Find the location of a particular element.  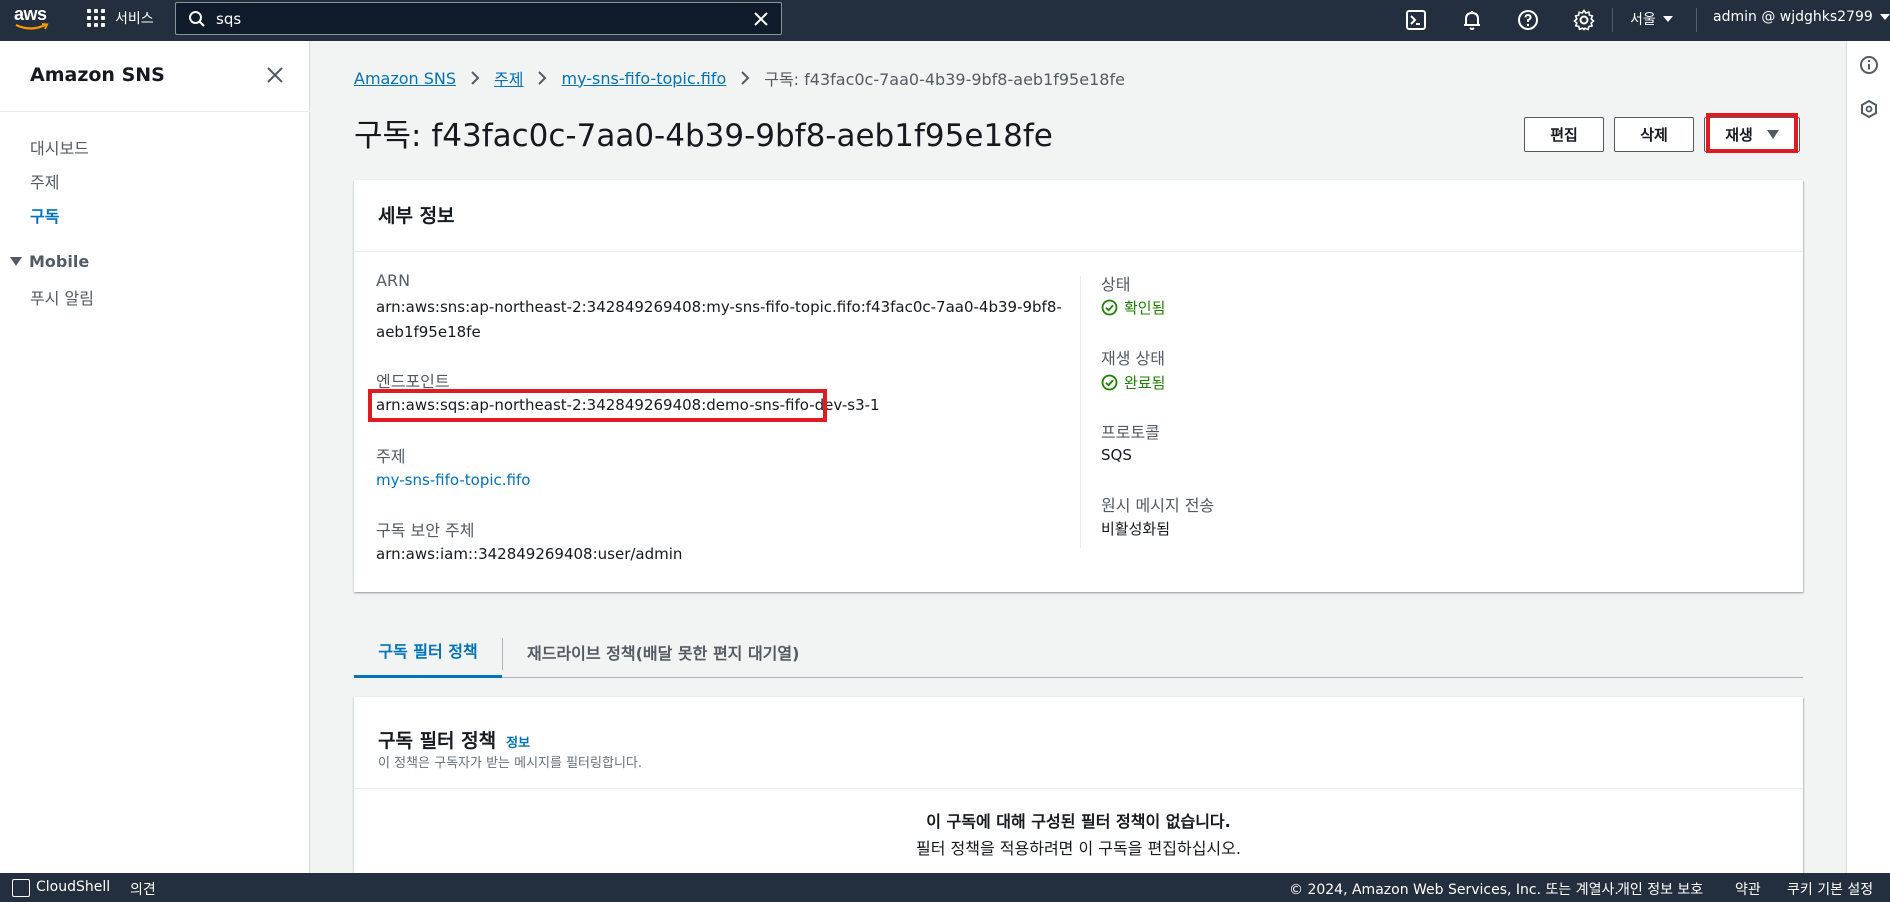

empty-state-title: 이 구독에 대해 구성된 필터 정책이 없습니다. is located at coordinates (1078, 821).